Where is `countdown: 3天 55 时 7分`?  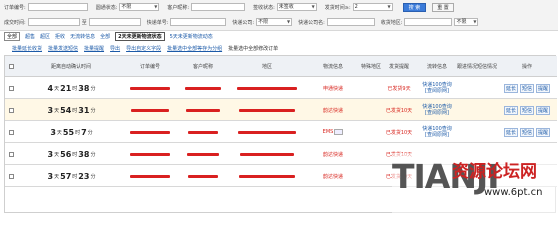 countdown: 3天 55 时 7分 is located at coordinates (71, 132).